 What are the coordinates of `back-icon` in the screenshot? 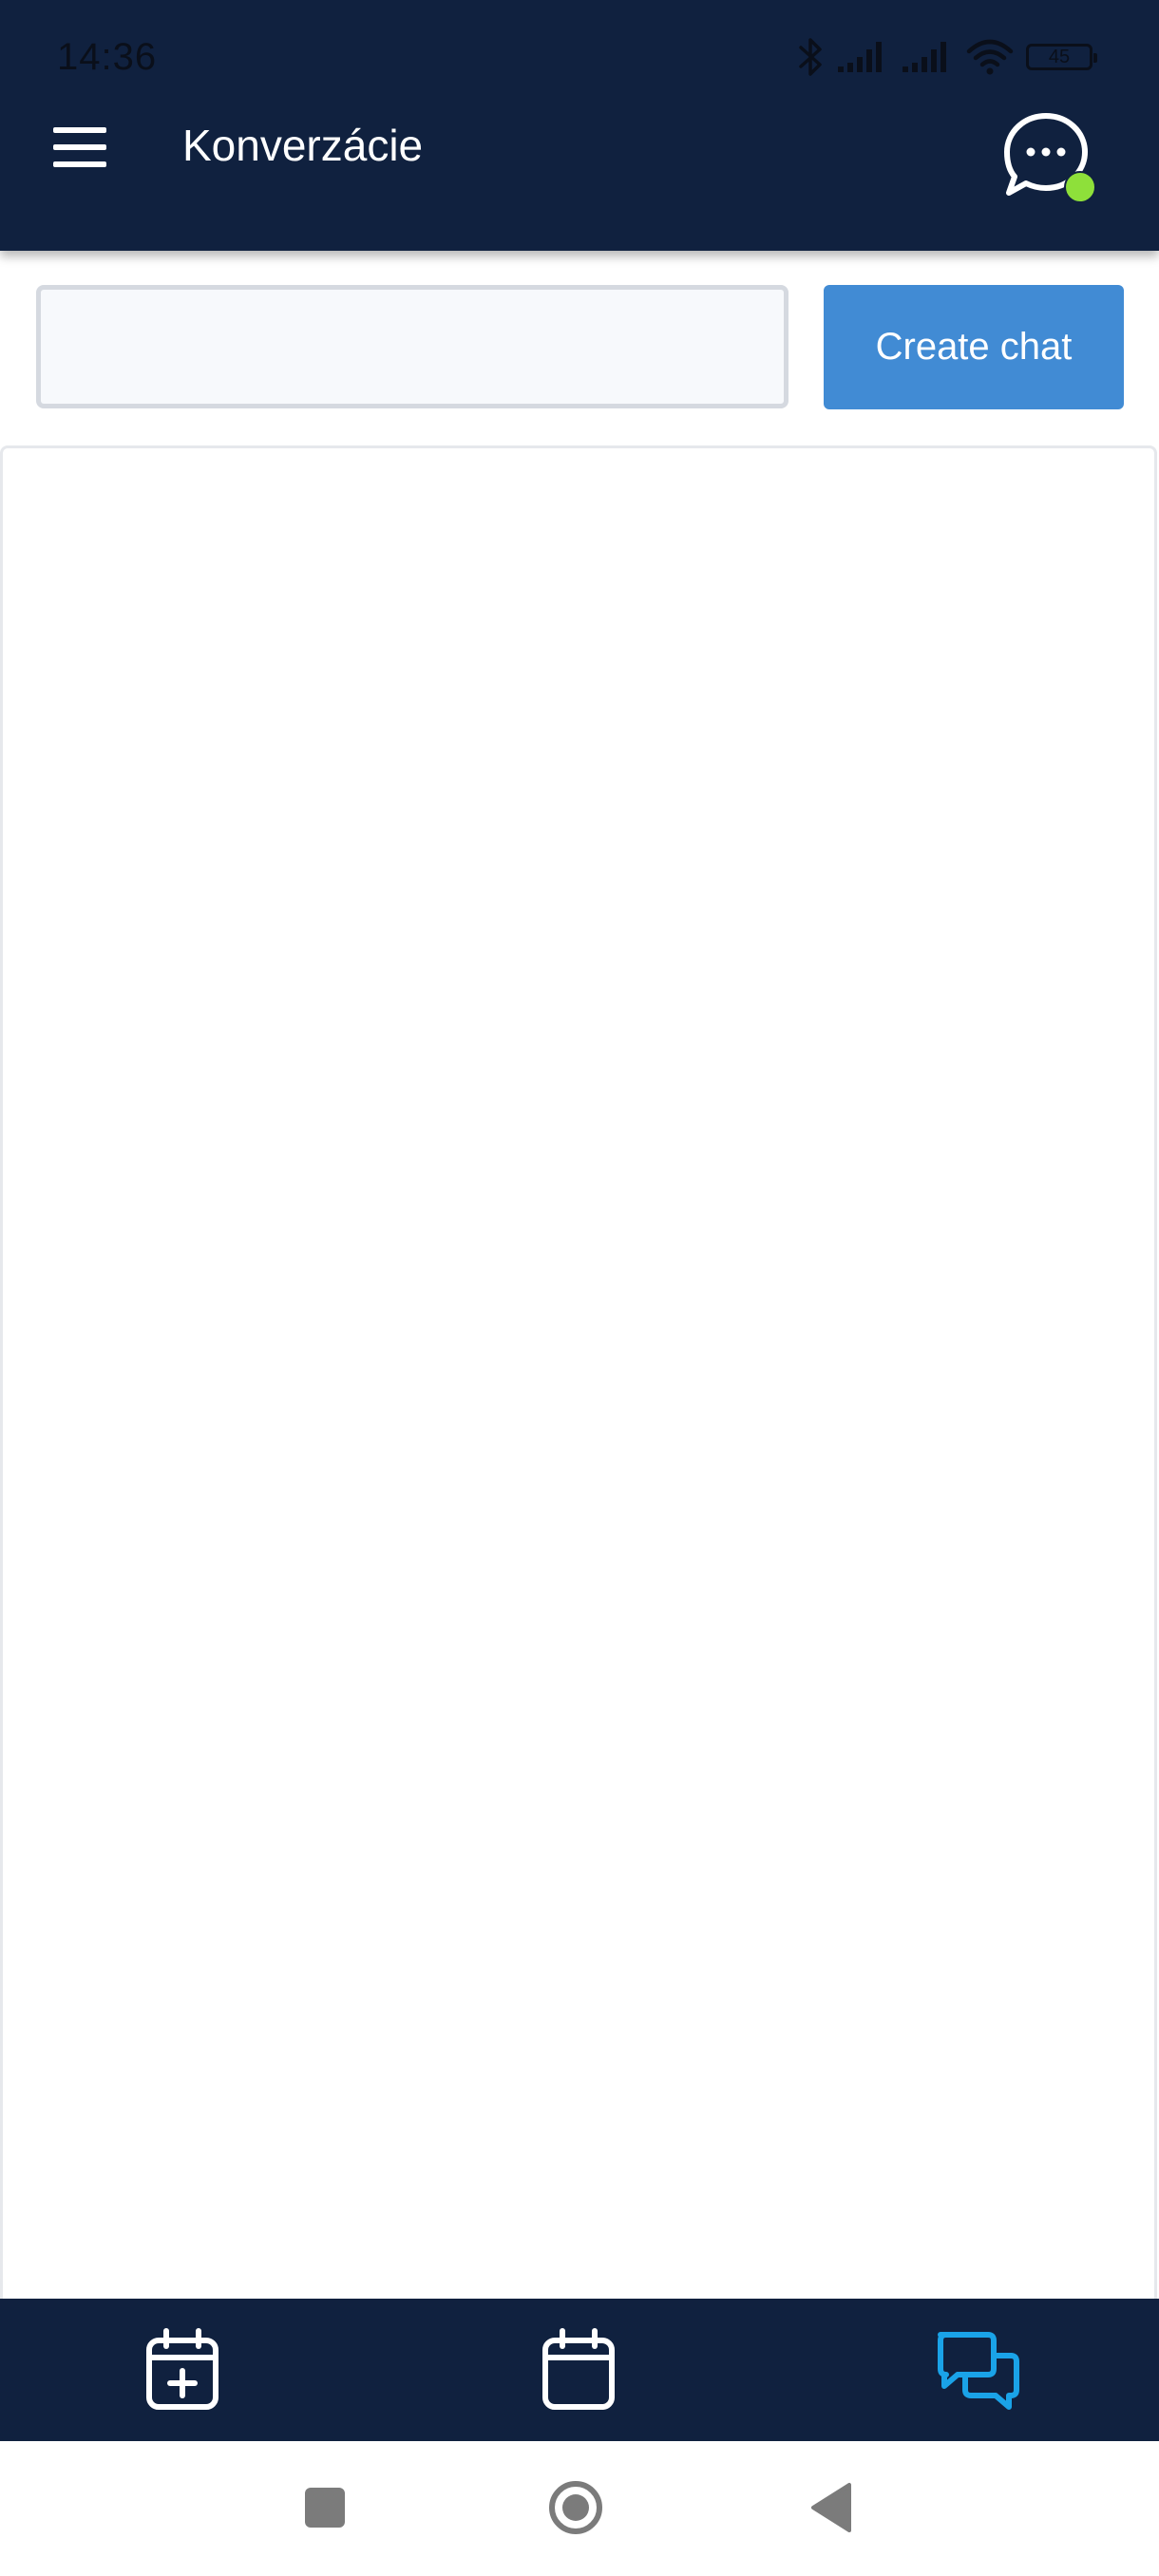 It's located at (832, 2507).